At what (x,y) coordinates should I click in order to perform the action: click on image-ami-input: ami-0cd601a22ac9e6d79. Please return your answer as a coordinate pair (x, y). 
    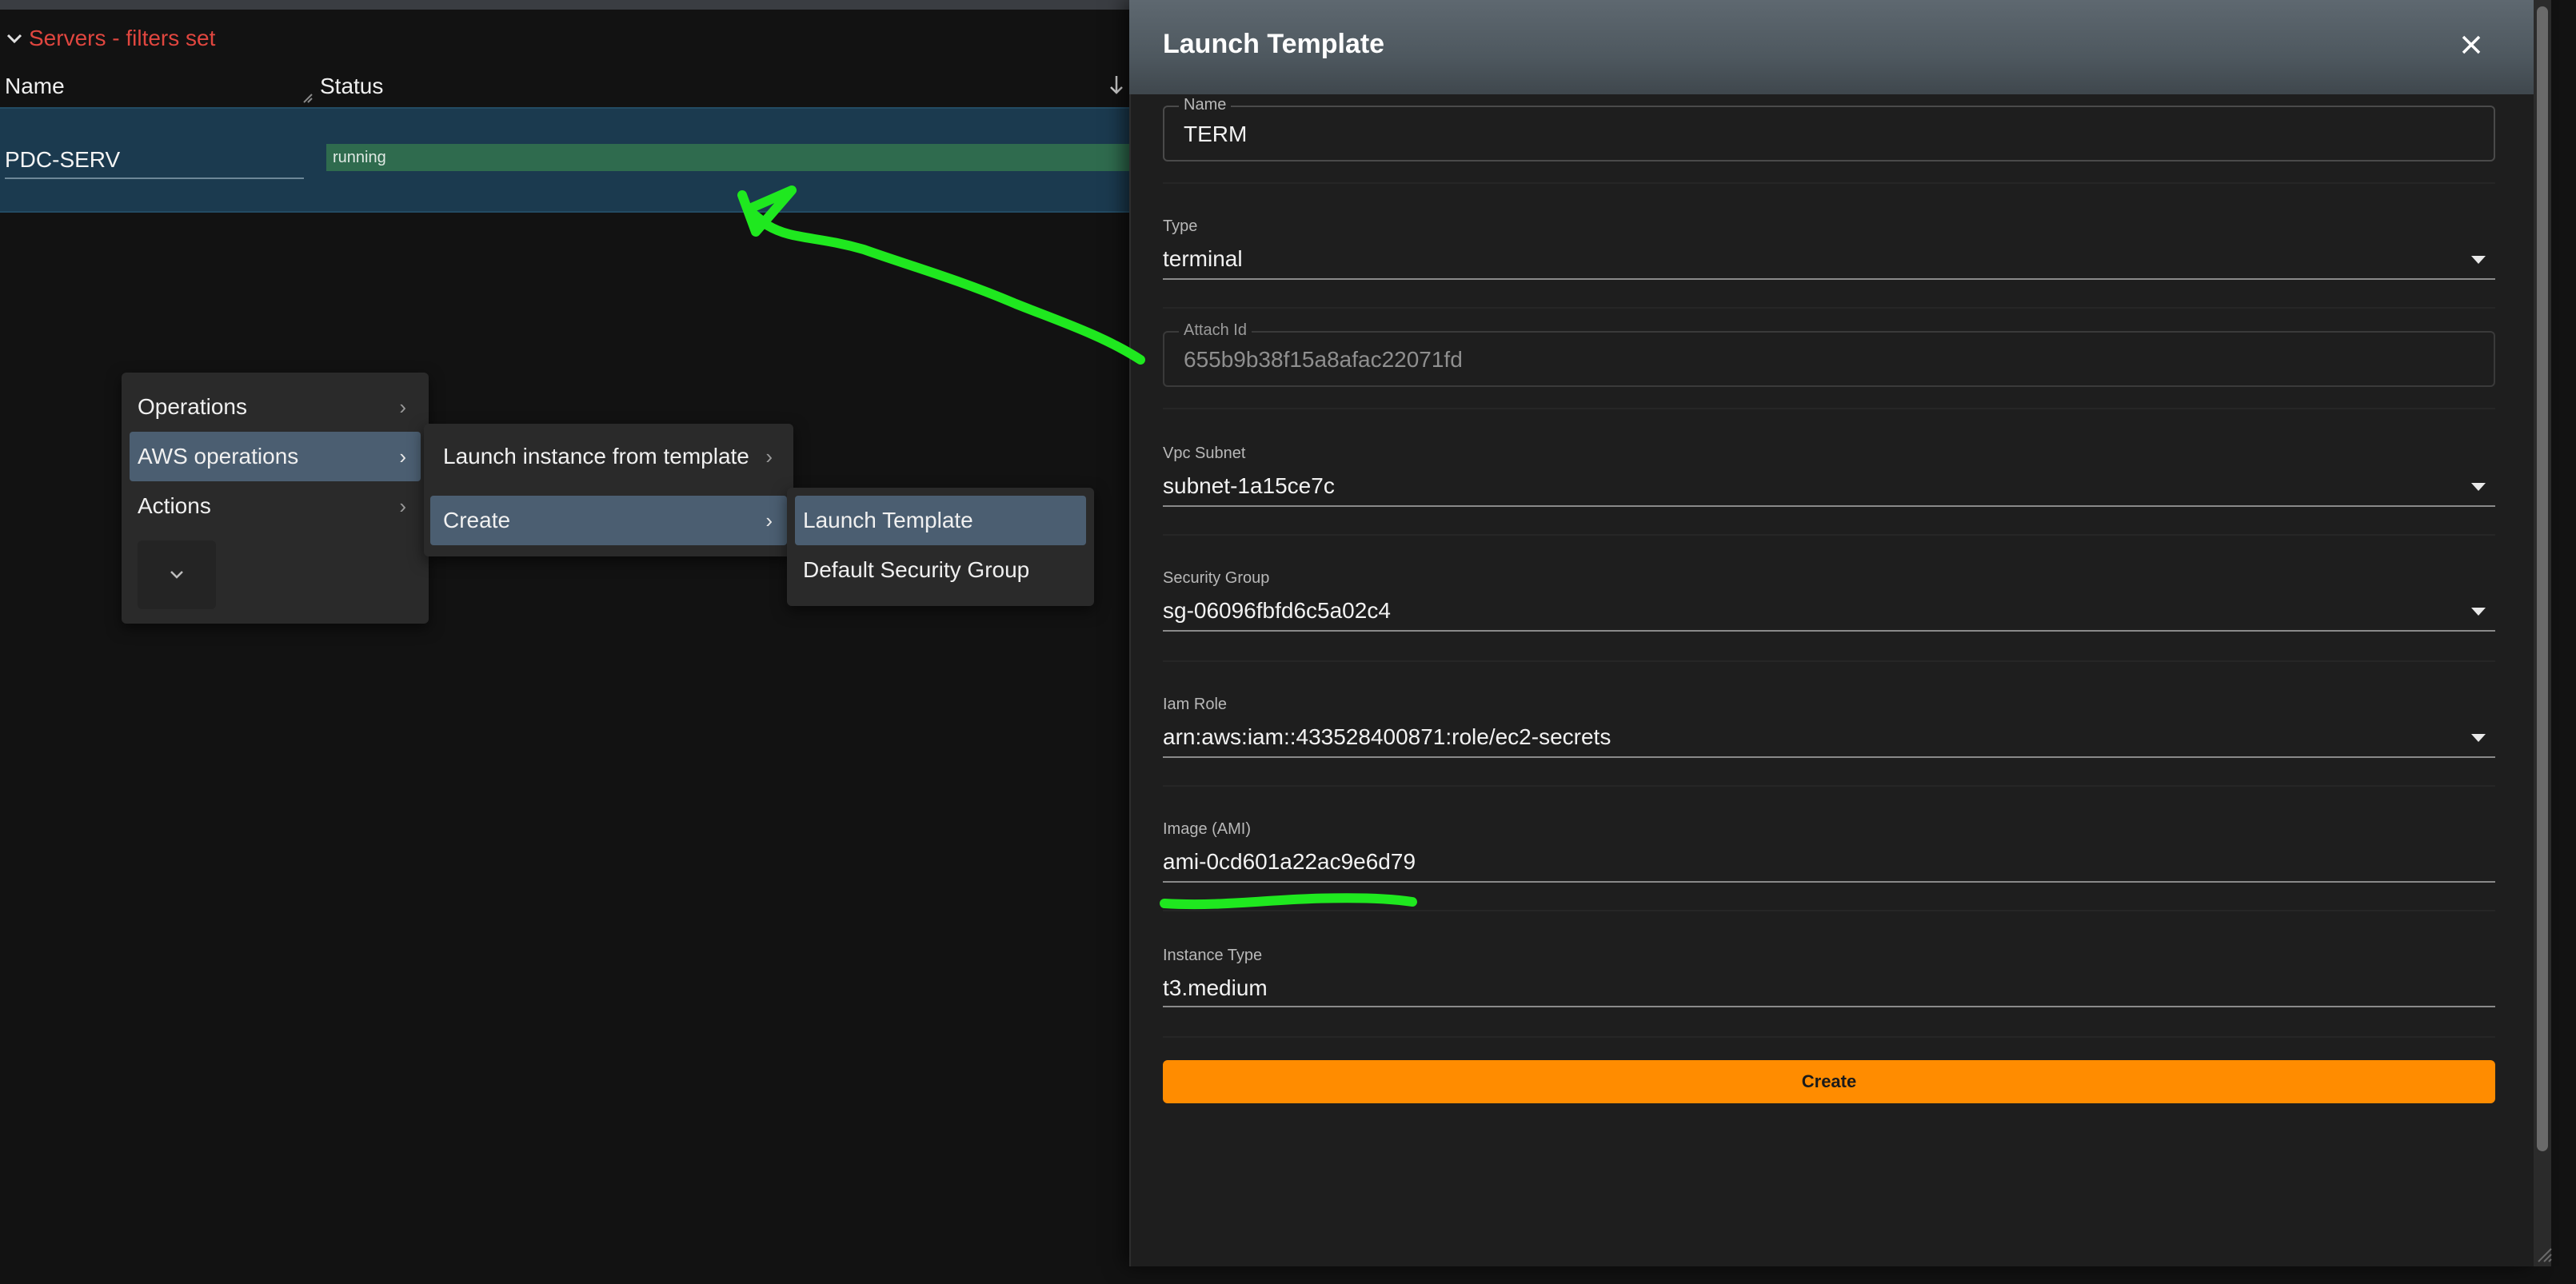
    Looking at the image, I should click on (1290, 862).